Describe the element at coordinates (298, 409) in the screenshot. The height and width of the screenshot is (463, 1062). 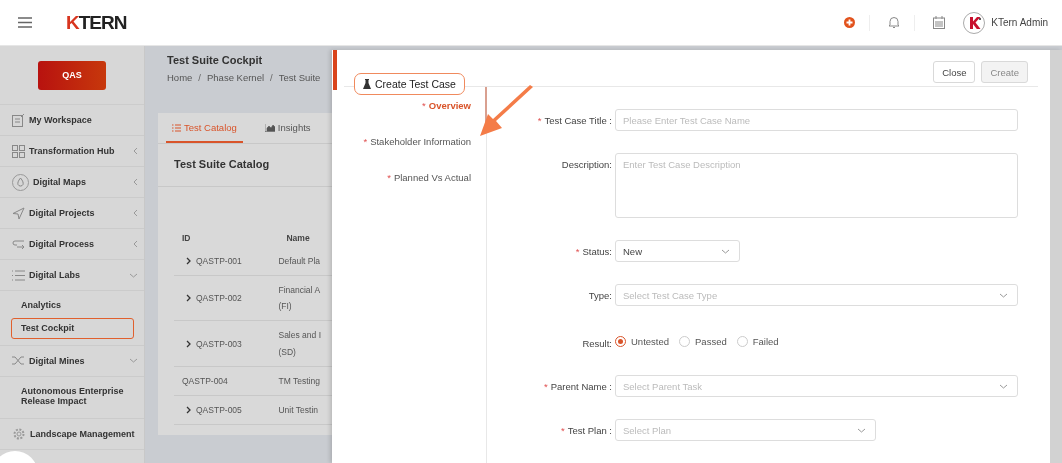
I see `table-cell: Unit Testin` at that location.